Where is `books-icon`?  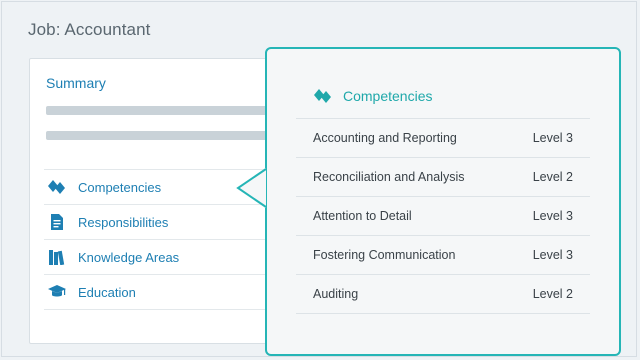 books-icon is located at coordinates (57, 257).